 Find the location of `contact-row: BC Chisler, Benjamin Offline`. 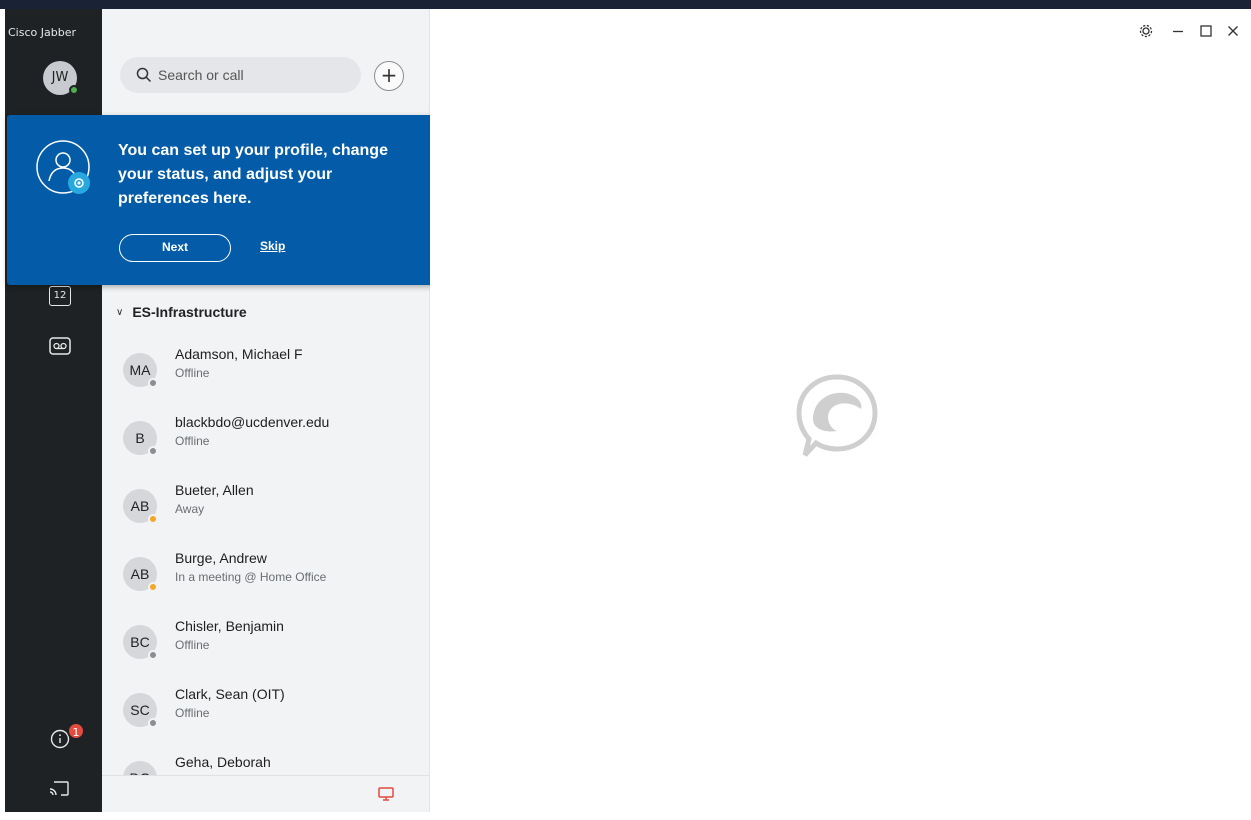

contact-row: BC Chisler, Benjamin Offline is located at coordinates (265, 650).